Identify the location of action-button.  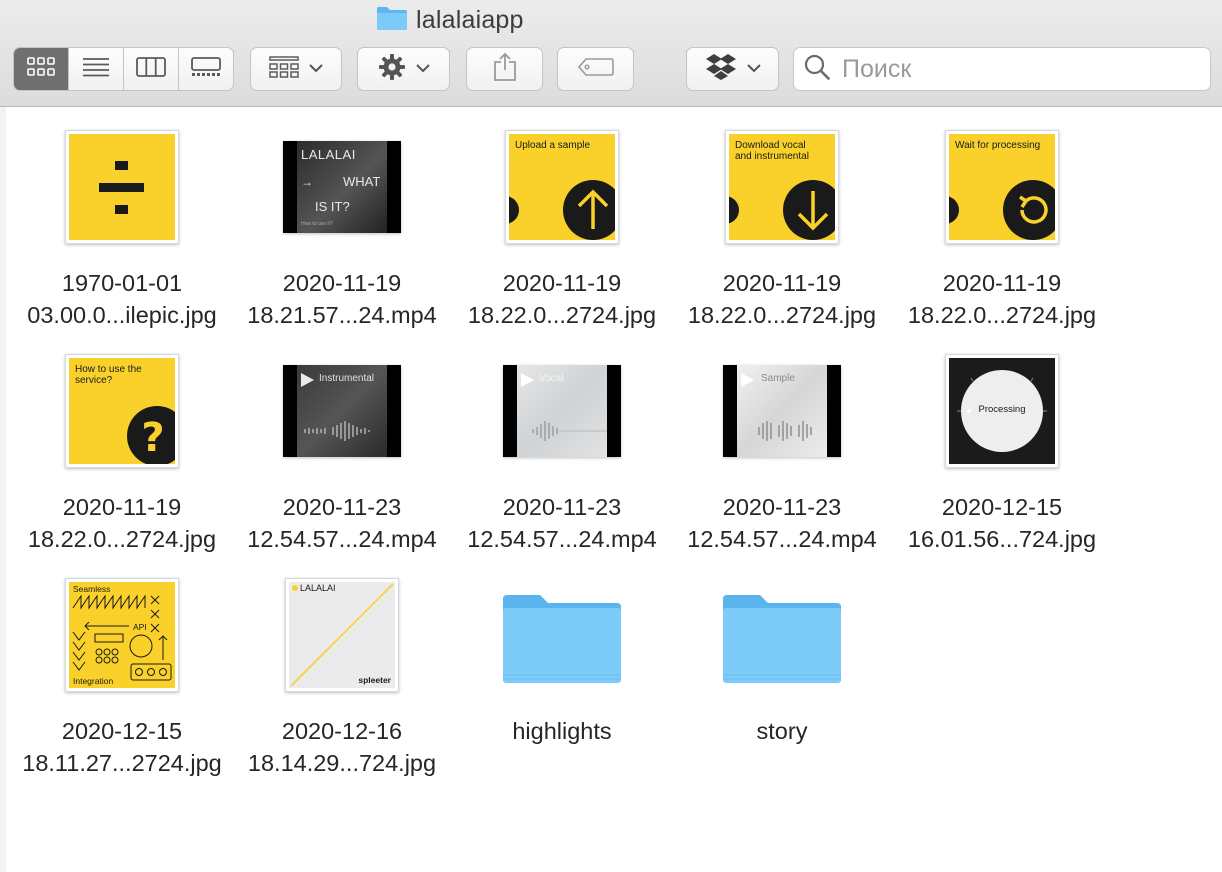
(403, 69).